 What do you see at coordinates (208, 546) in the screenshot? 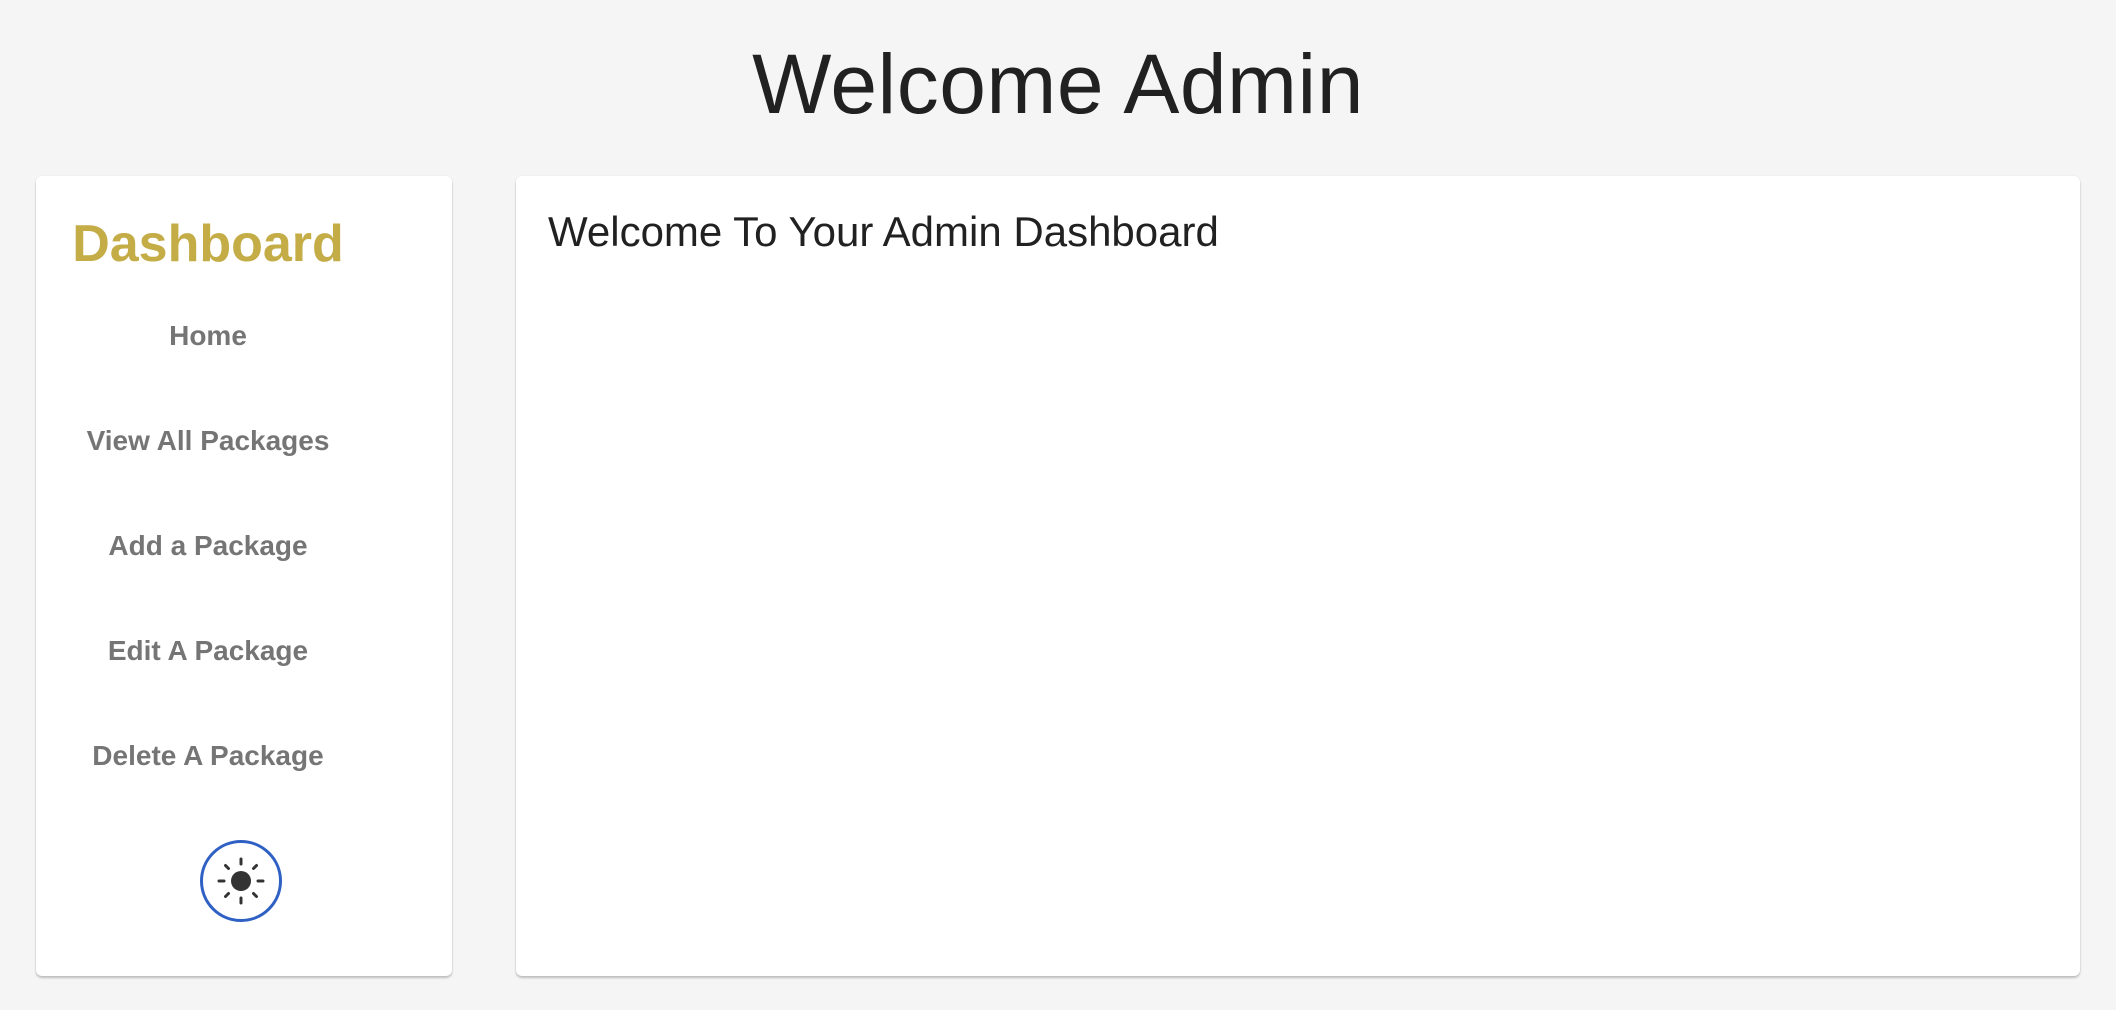
I see `sidebar-item-add-package: Add a Package` at bounding box center [208, 546].